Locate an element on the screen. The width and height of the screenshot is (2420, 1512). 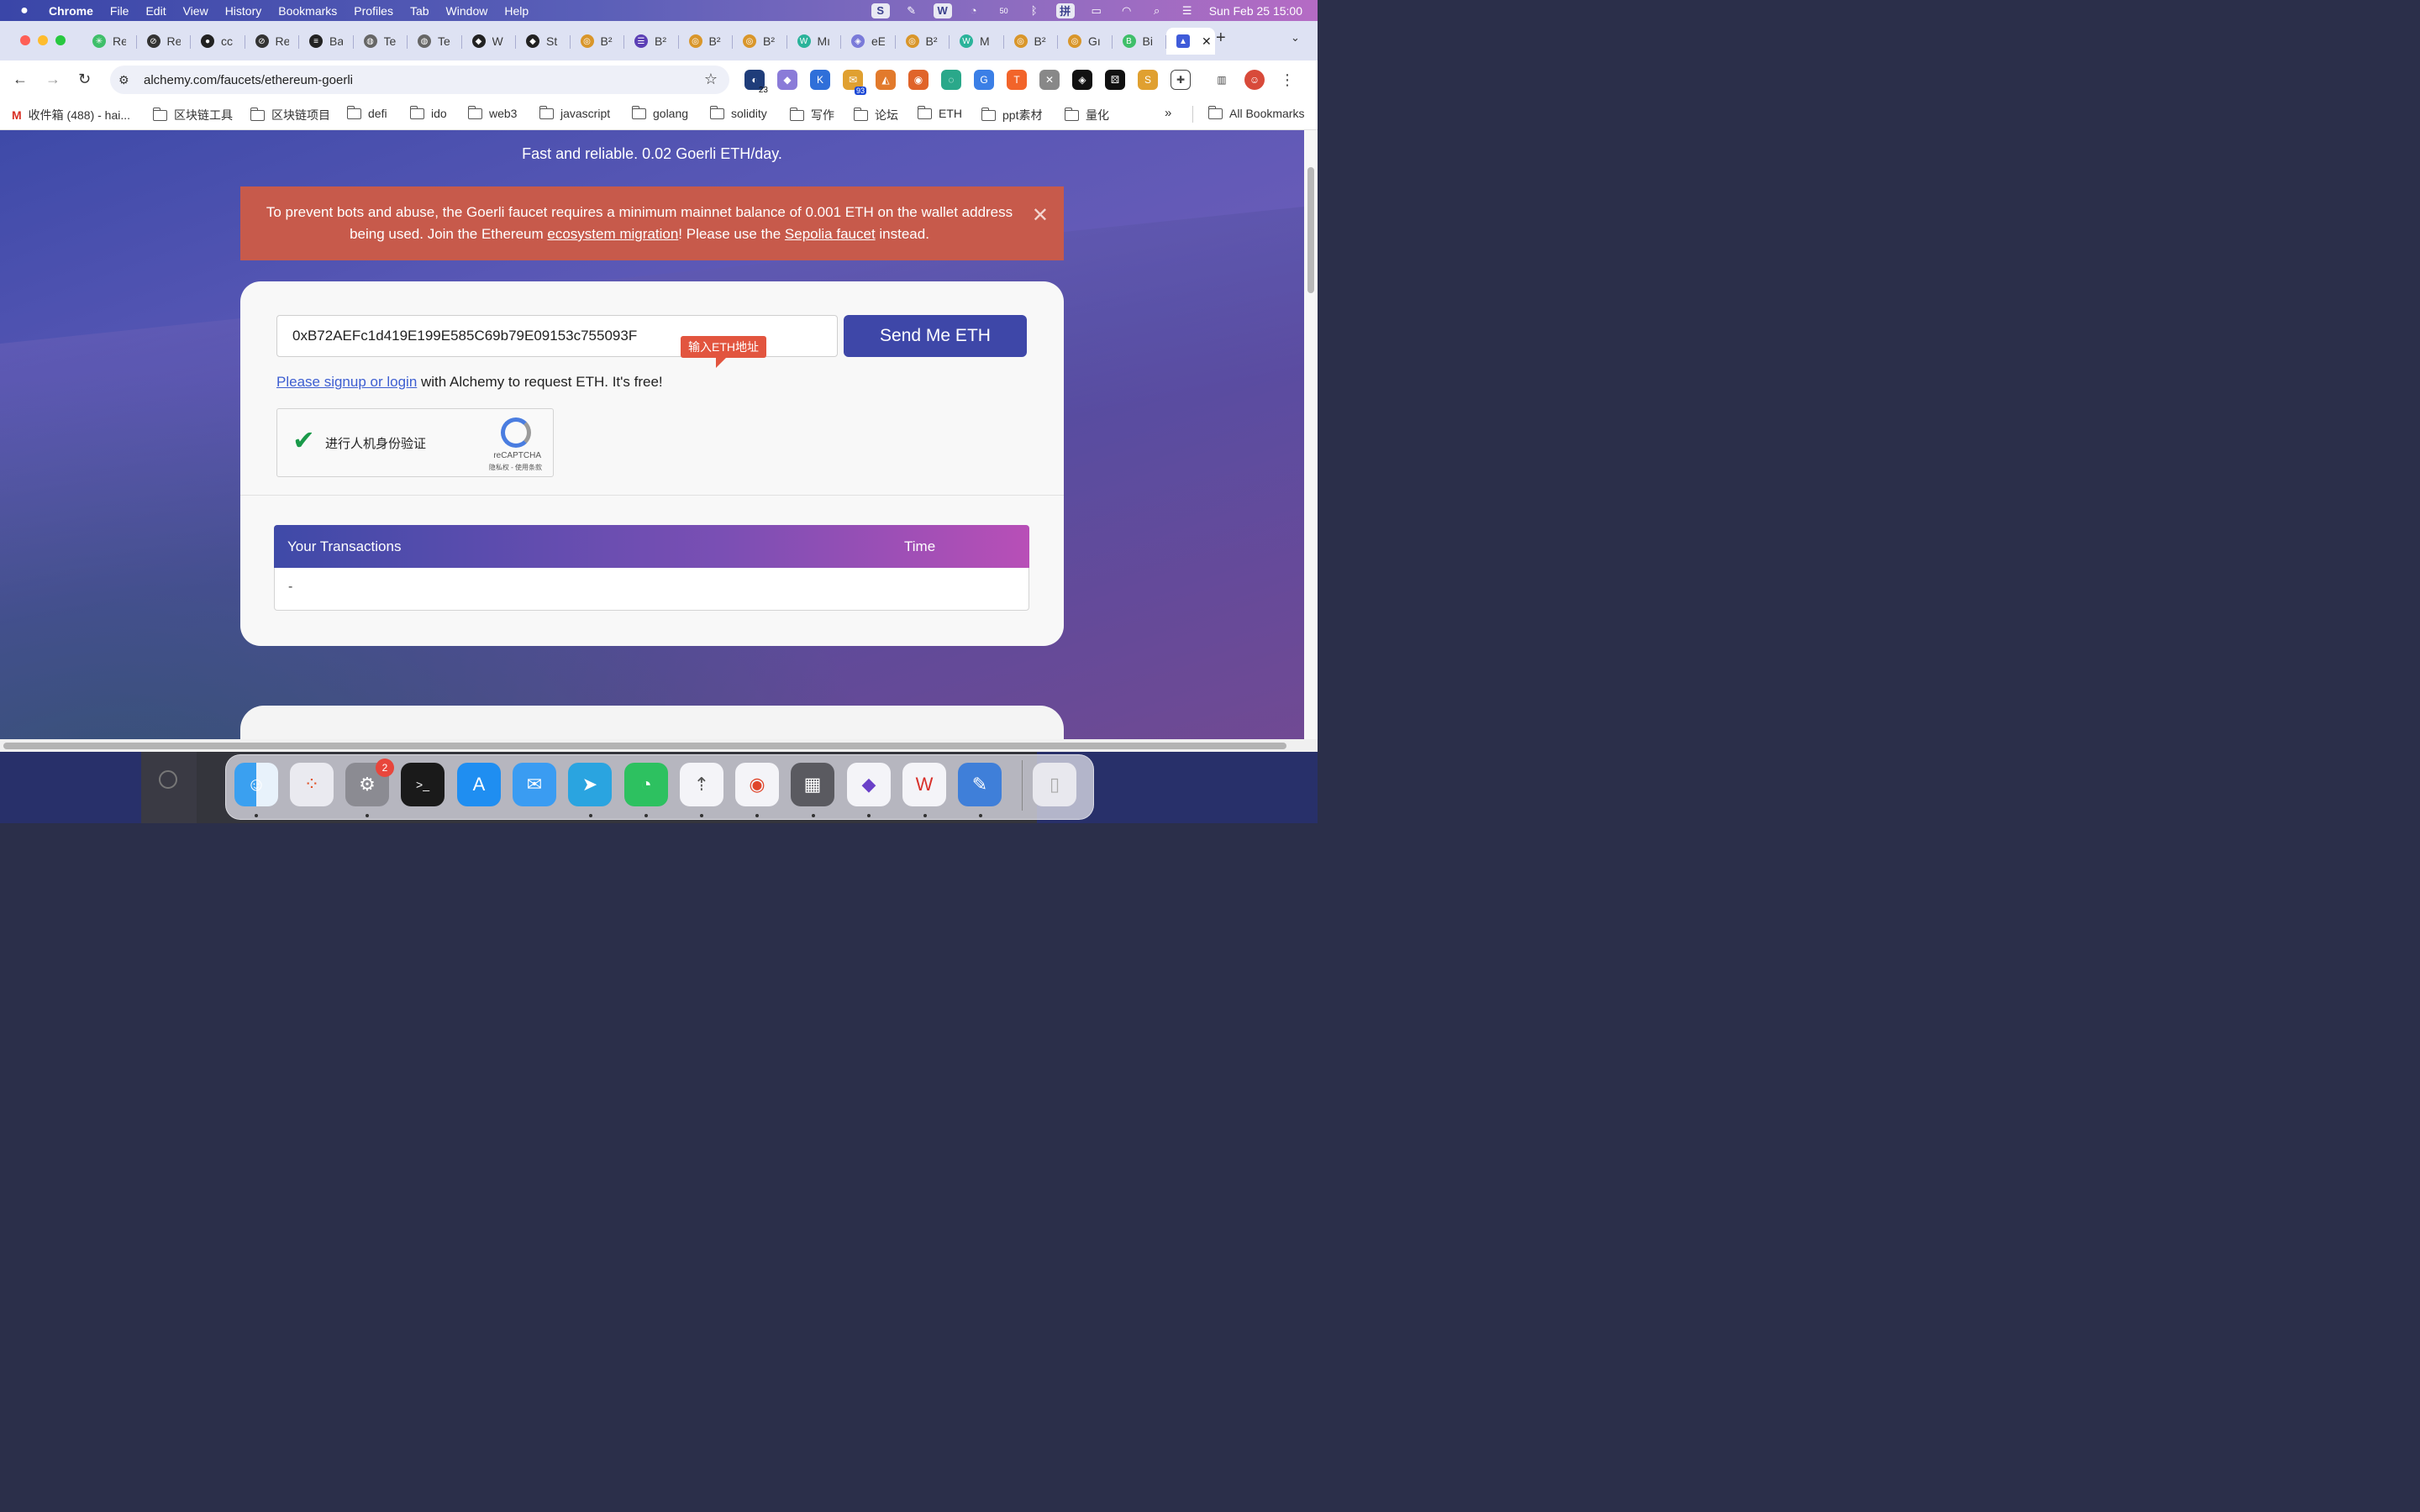
bookmark-folder: 论坛 is located at coordinates (875, 115).